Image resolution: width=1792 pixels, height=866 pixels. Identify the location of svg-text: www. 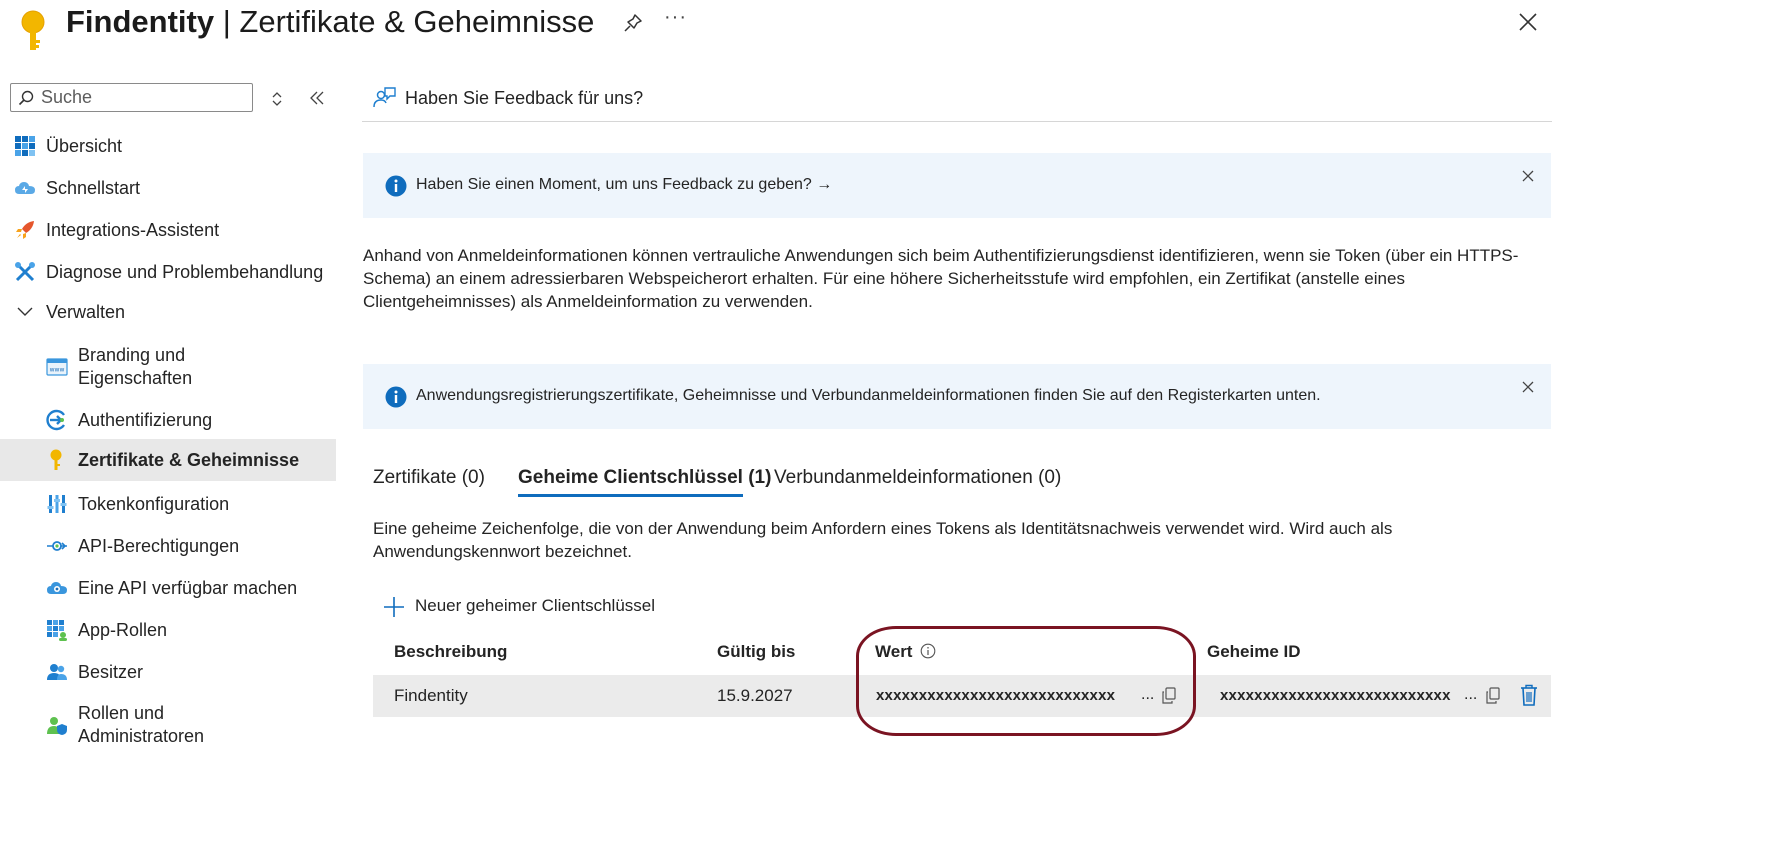
(57, 370).